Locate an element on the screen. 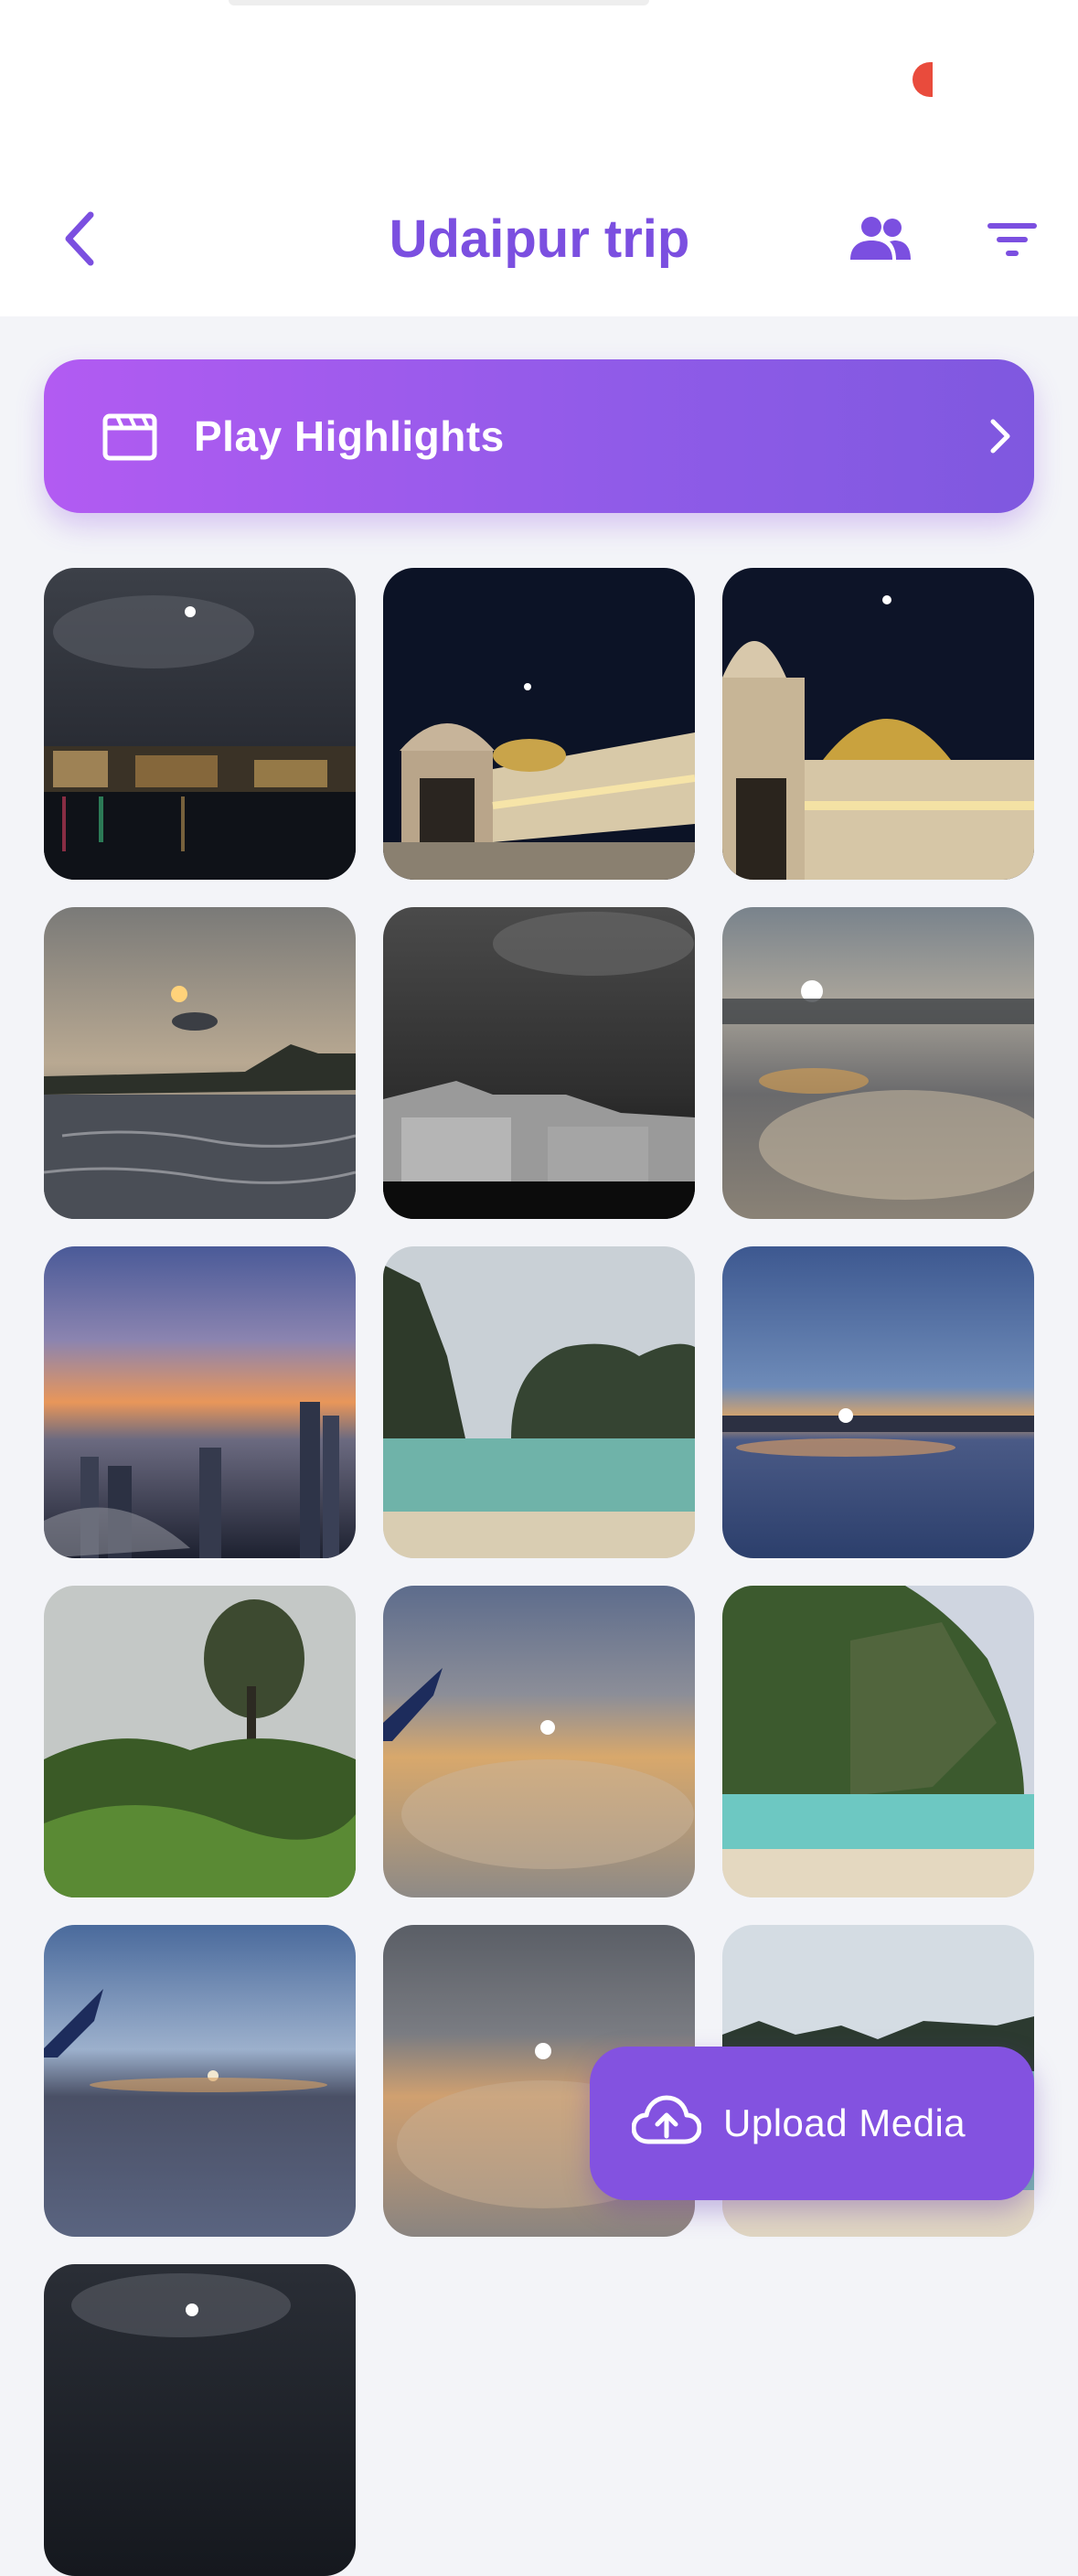 This screenshot has height=2576, width=1078. chevron-left-icon is located at coordinates (79, 238).